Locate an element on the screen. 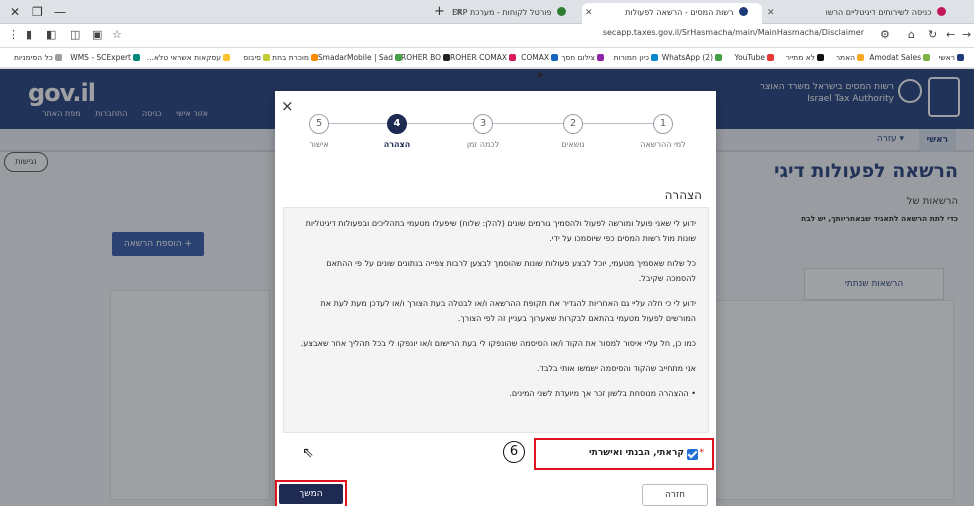 The image size is (974, 506). bookmark-item: Amodat Sales is located at coordinates (899, 57).